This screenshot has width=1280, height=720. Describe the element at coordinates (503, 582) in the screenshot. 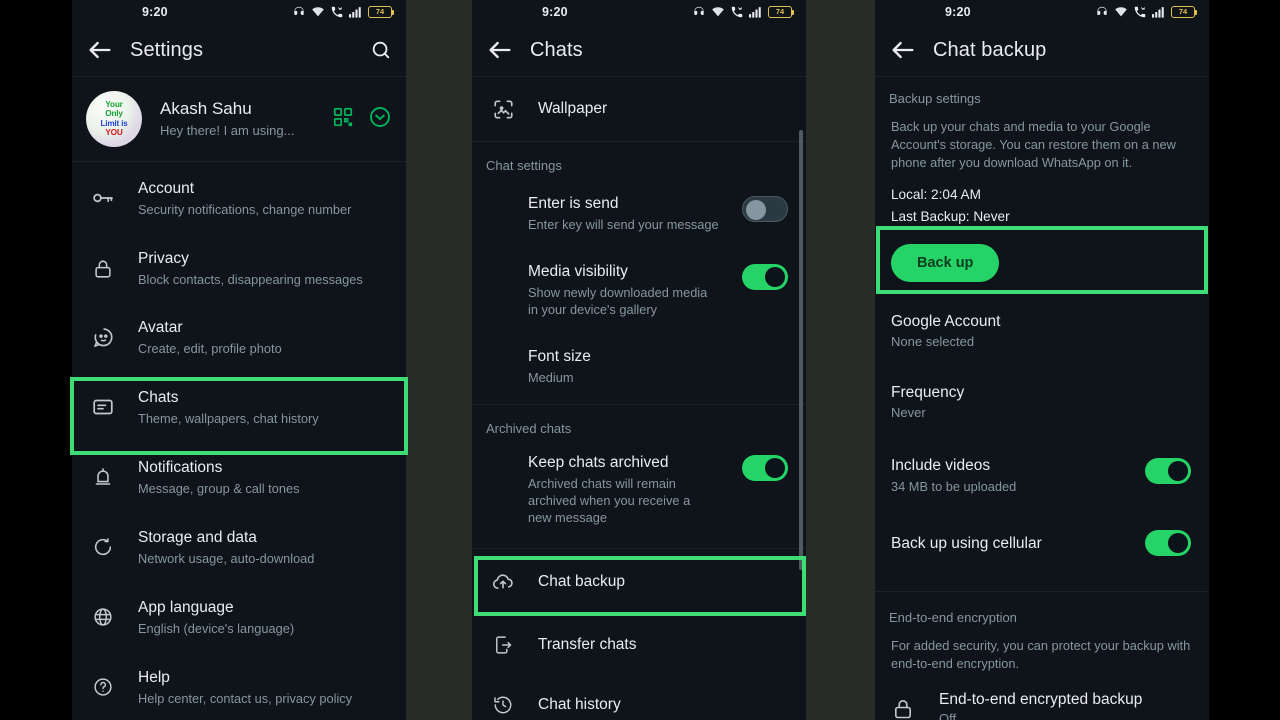

I see `cloud-backup-icon` at that location.